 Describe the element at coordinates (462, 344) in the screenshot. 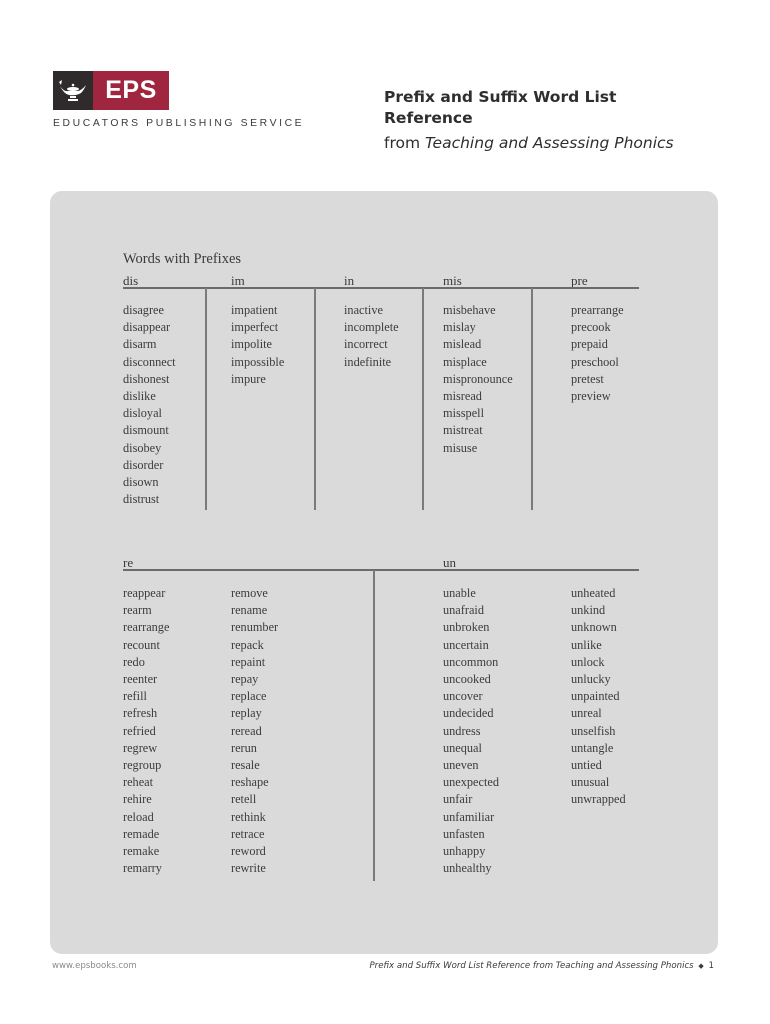

I see `word-item: mislead` at that location.